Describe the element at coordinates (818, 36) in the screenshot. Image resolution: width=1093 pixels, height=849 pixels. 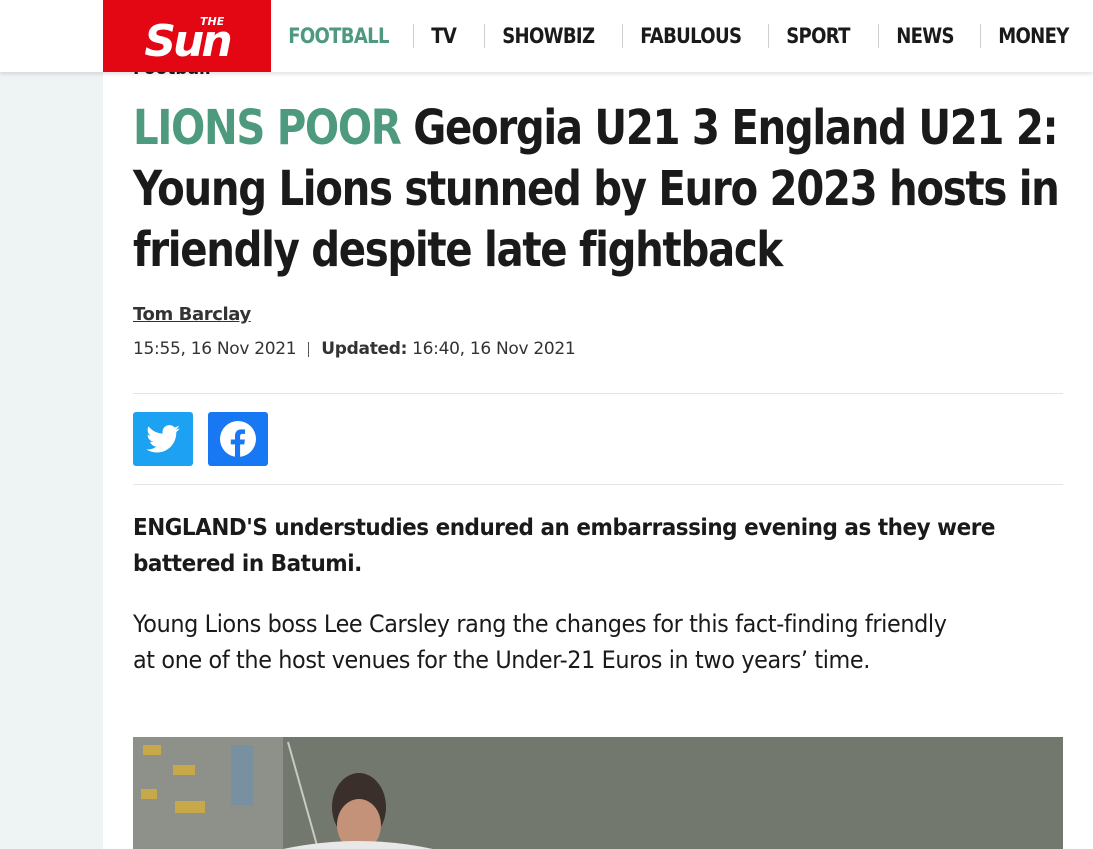
I see `nav-item-sport: SPORT` at that location.